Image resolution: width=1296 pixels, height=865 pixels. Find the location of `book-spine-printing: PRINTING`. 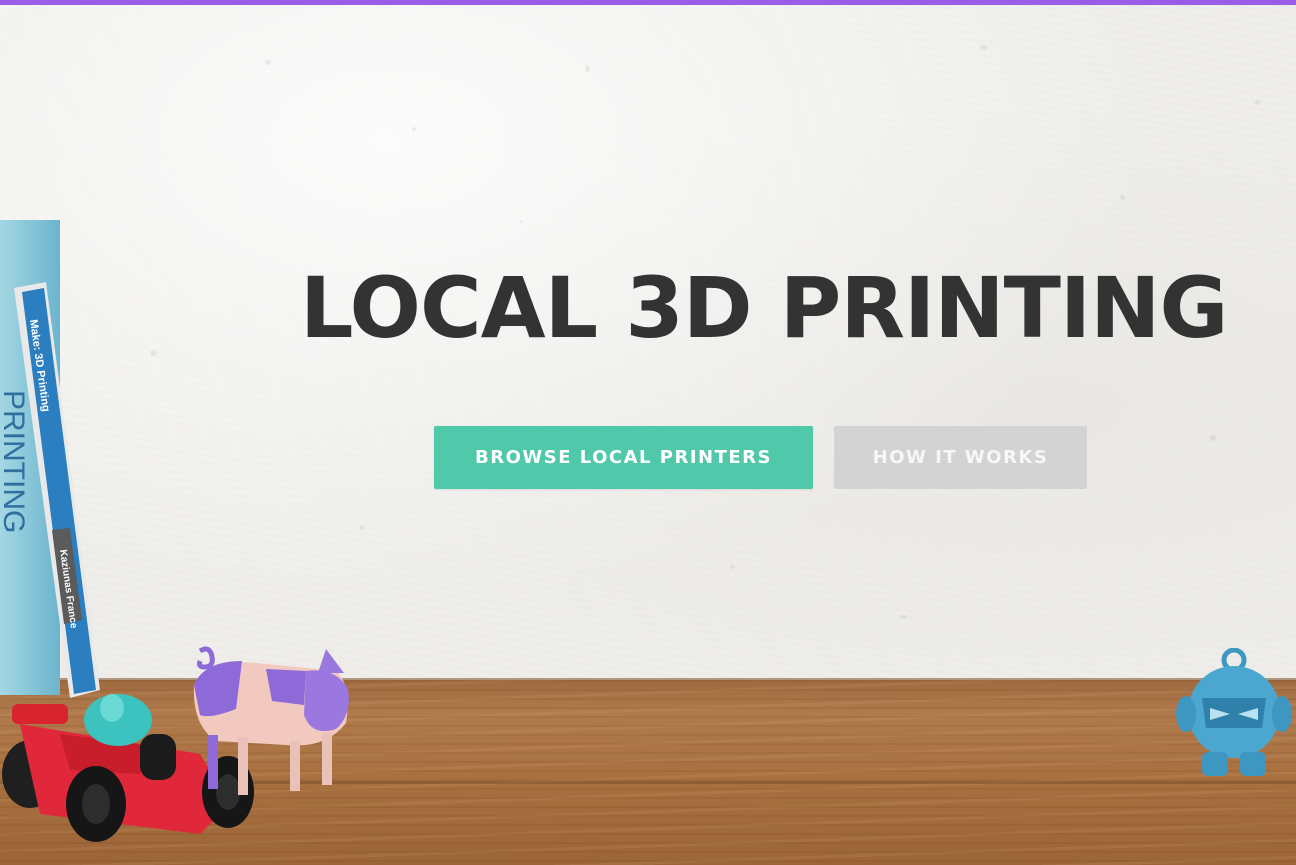

book-spine-printing: PRINTING is located at coordinates (15, 461).